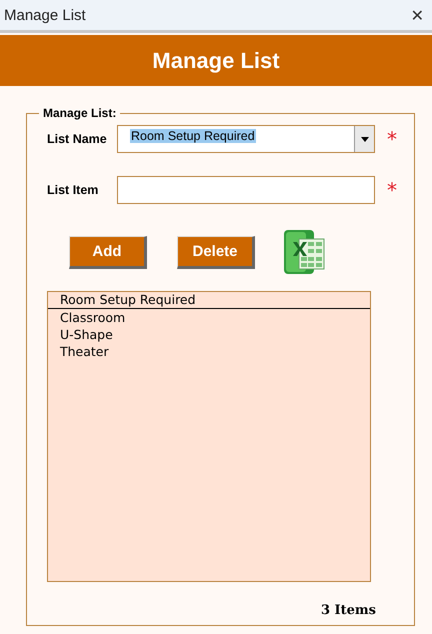 This screenshot has width=432, height=634. I want to click on dropdown-field: Room Setup Required, so click(246, 139).